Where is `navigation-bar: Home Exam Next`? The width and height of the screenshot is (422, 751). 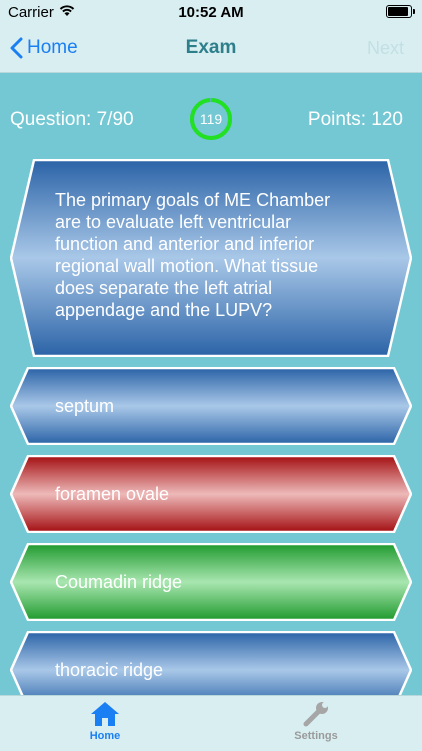 navigation-bar: Home Exam Next is located at coordinates (211, 48).